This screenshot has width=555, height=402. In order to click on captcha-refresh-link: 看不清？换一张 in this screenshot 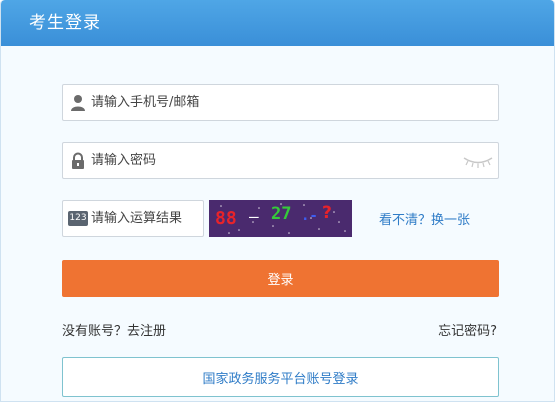, I will do `click(424, 218)`.